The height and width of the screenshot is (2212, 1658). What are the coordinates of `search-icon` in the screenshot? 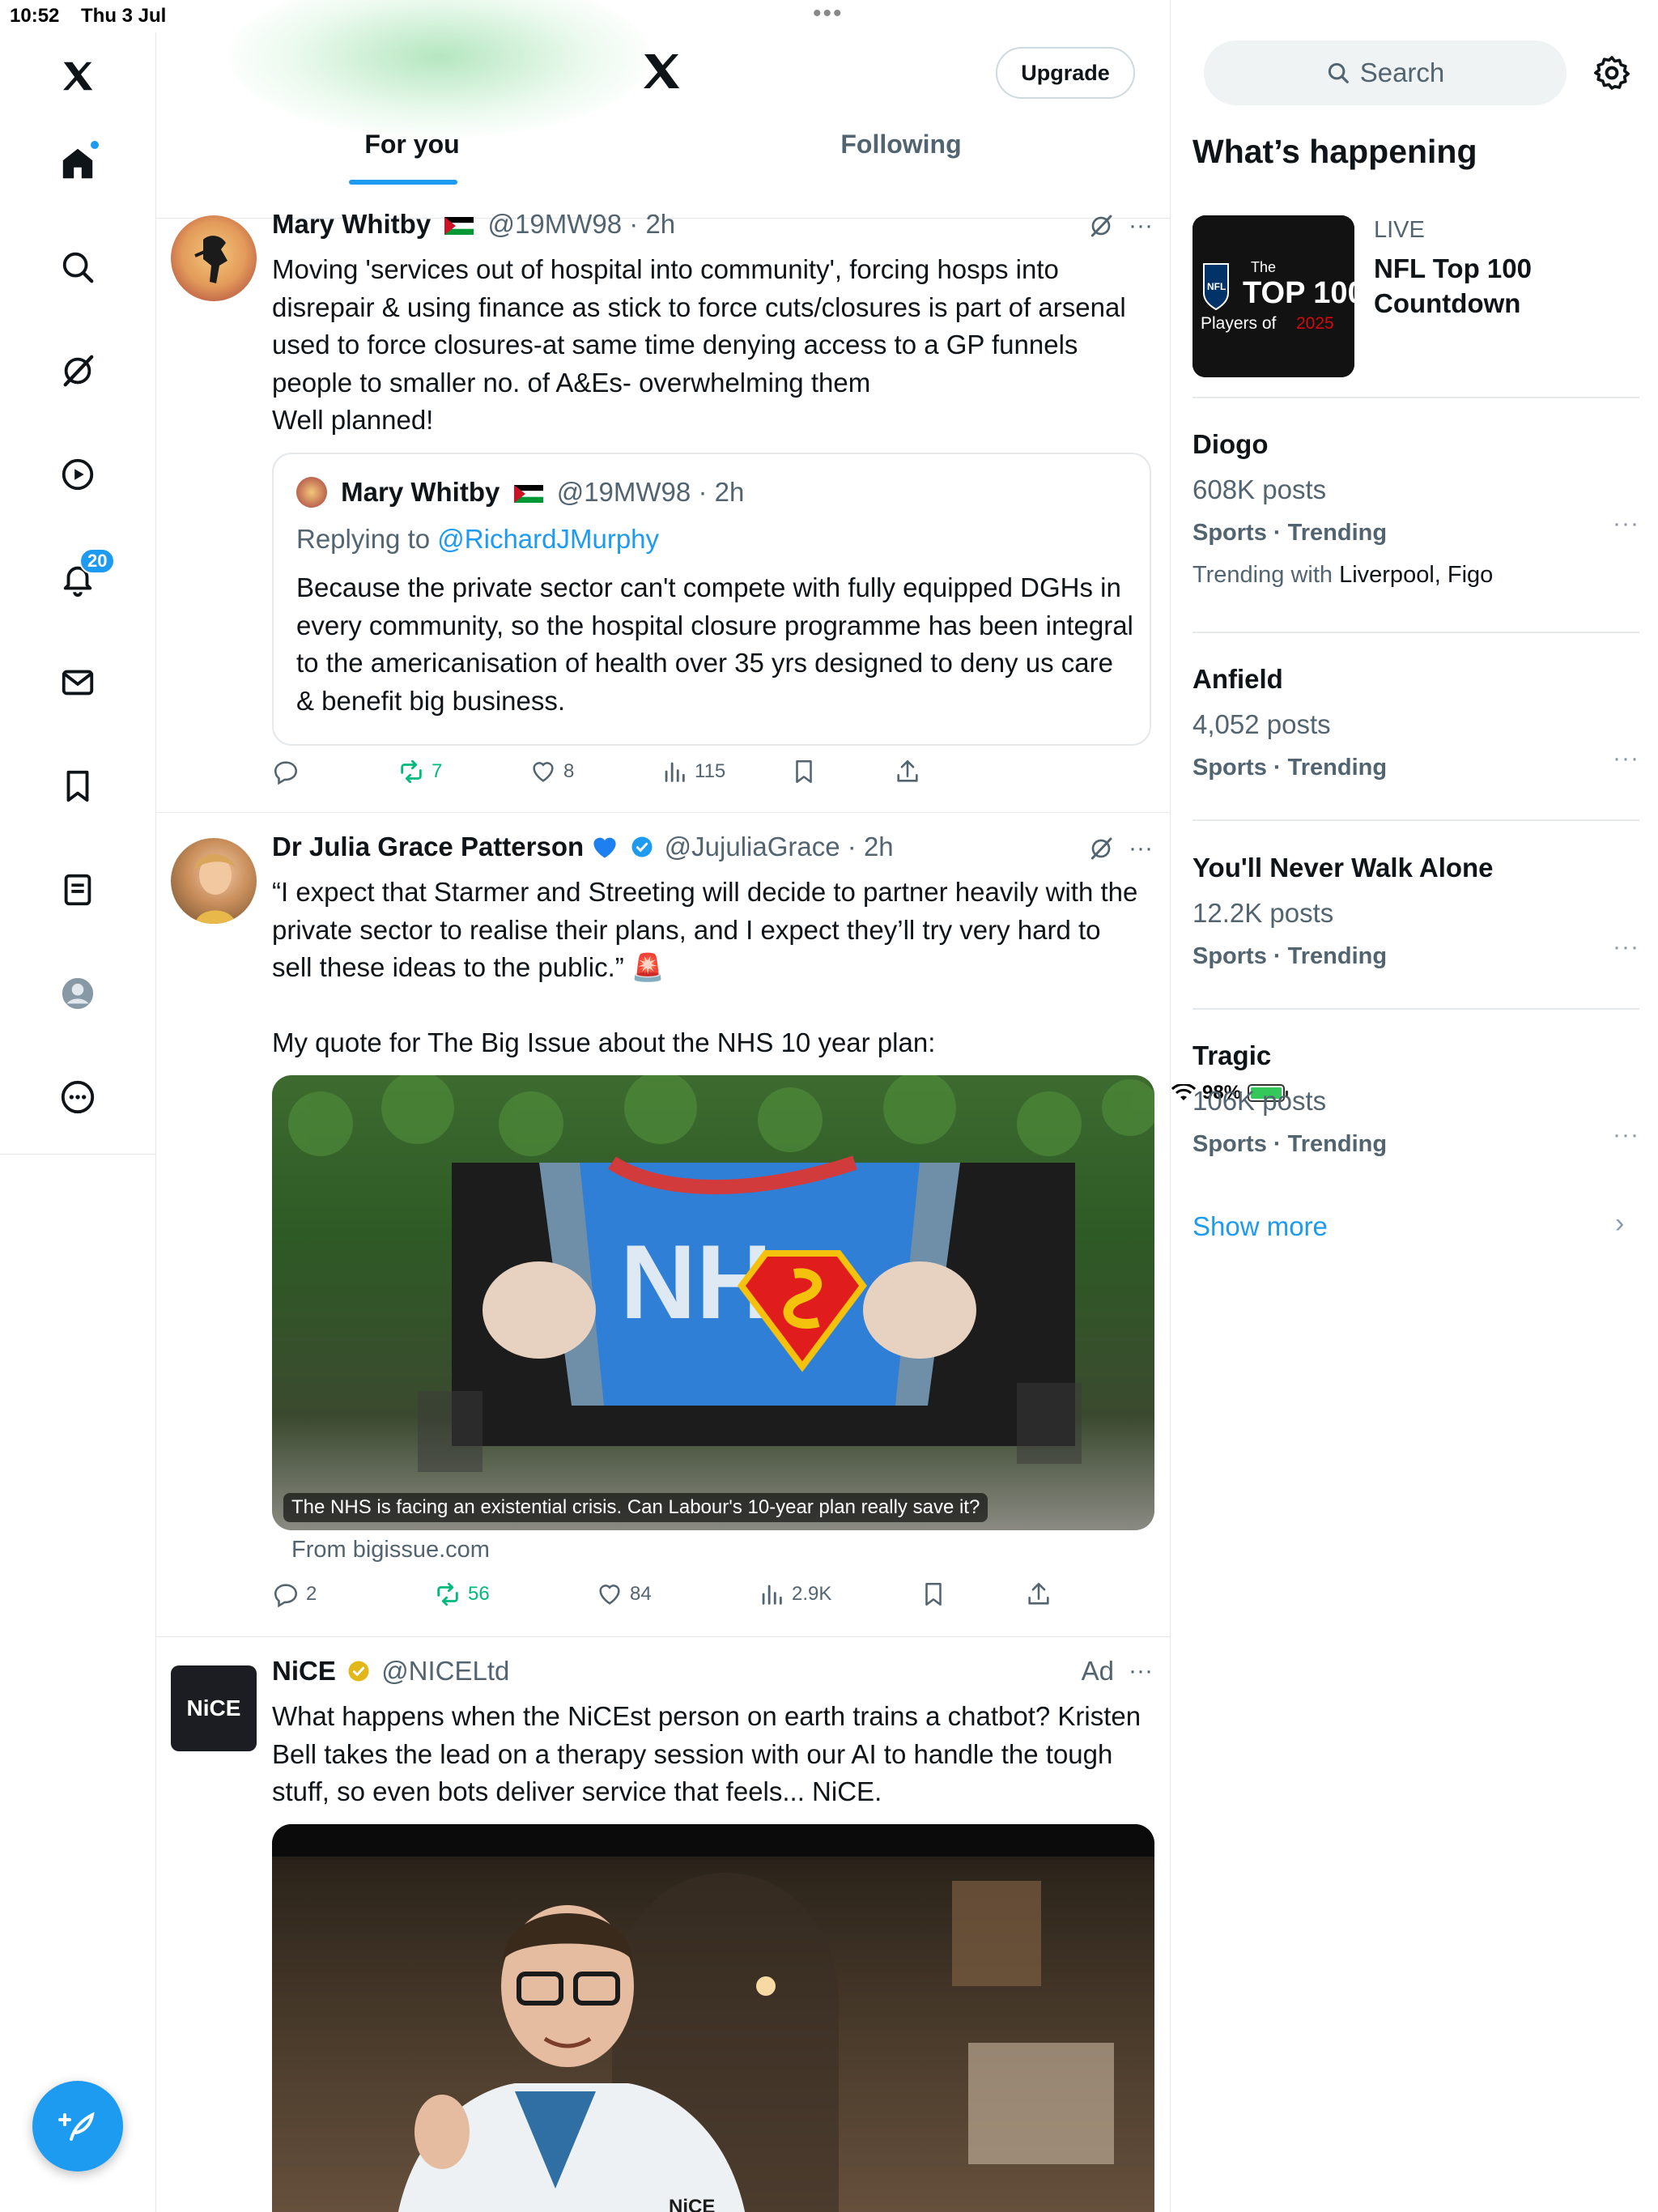 It's located at (77, 267).